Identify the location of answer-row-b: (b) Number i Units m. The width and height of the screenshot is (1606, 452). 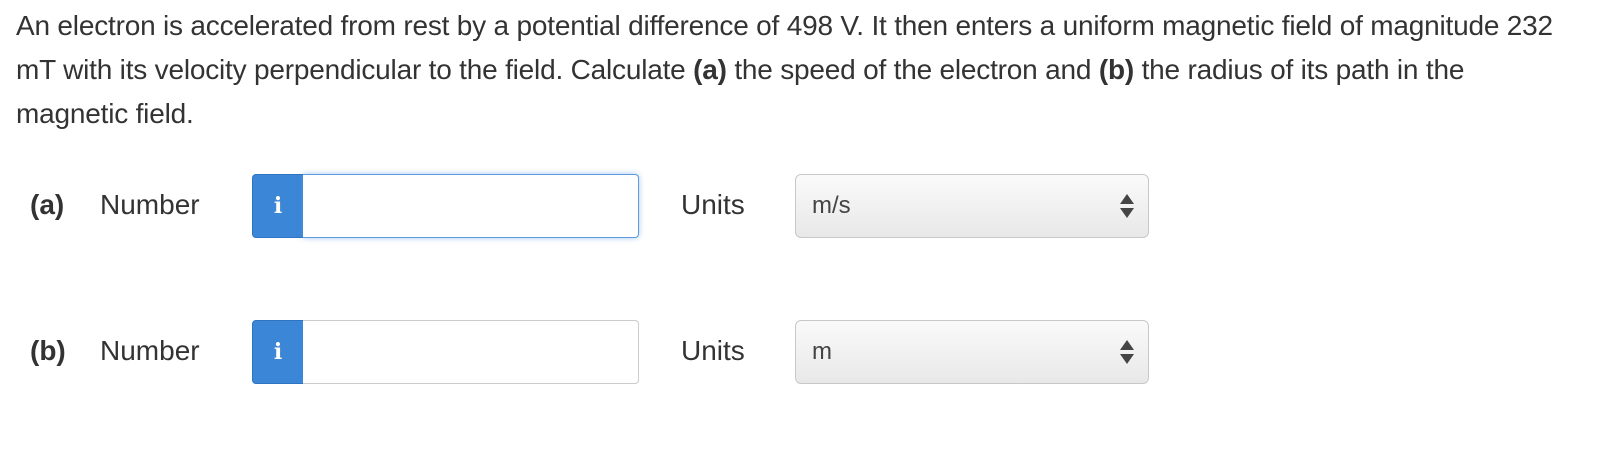
(803, 353).